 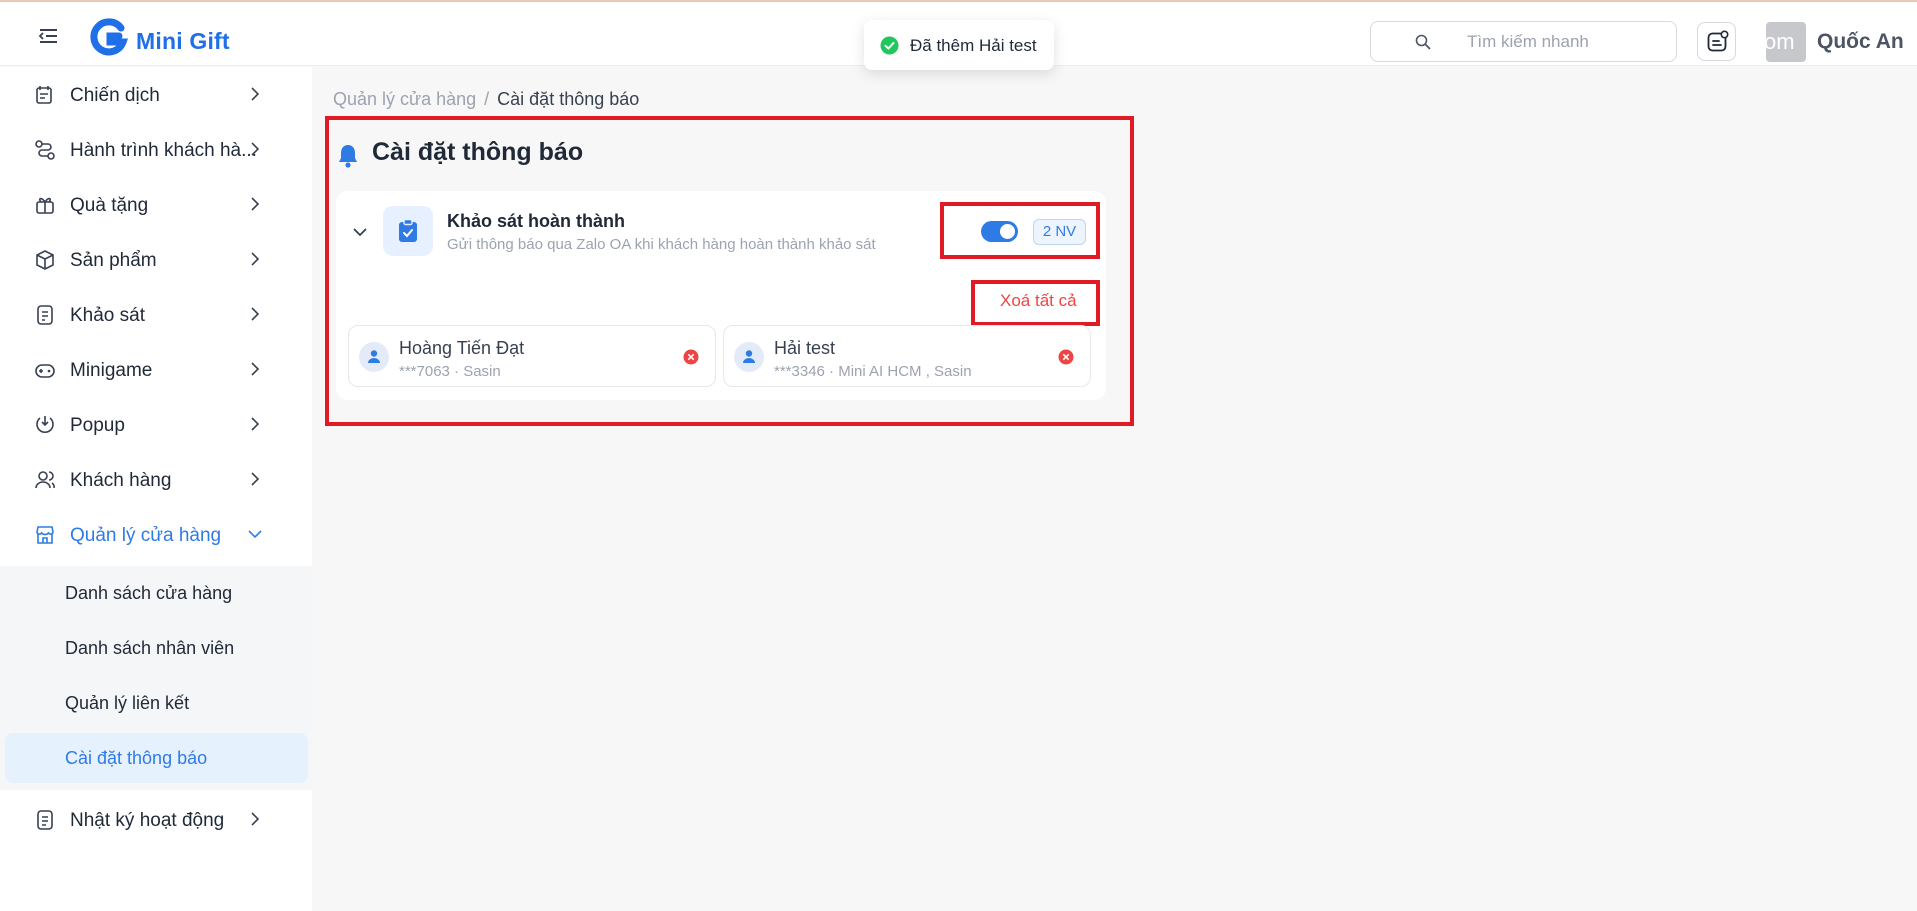 I want to click on sidebar-item-label: Quà tặng, so click(x=109, y=205).